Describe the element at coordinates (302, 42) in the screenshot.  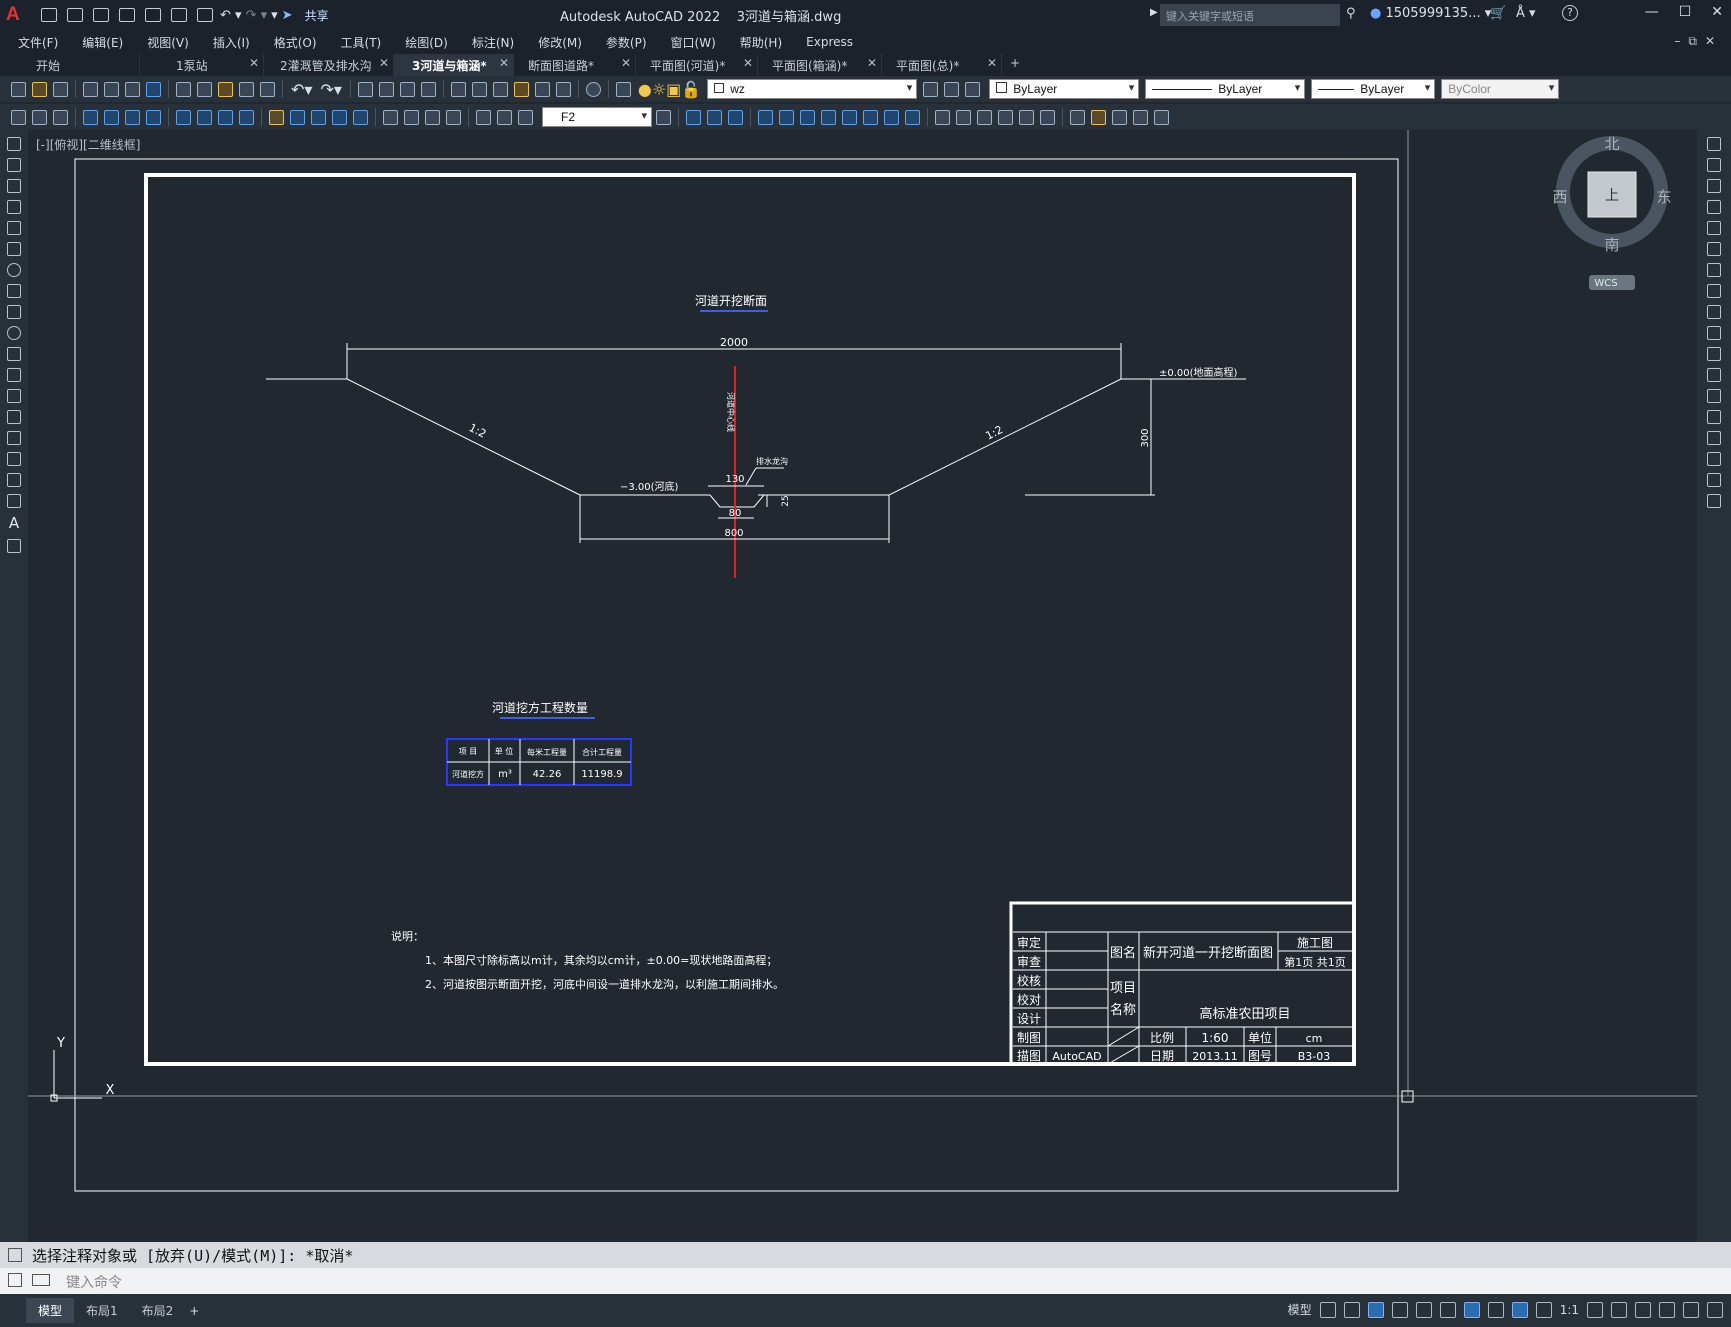
I see `menu-format: 格式(O)` at that location.